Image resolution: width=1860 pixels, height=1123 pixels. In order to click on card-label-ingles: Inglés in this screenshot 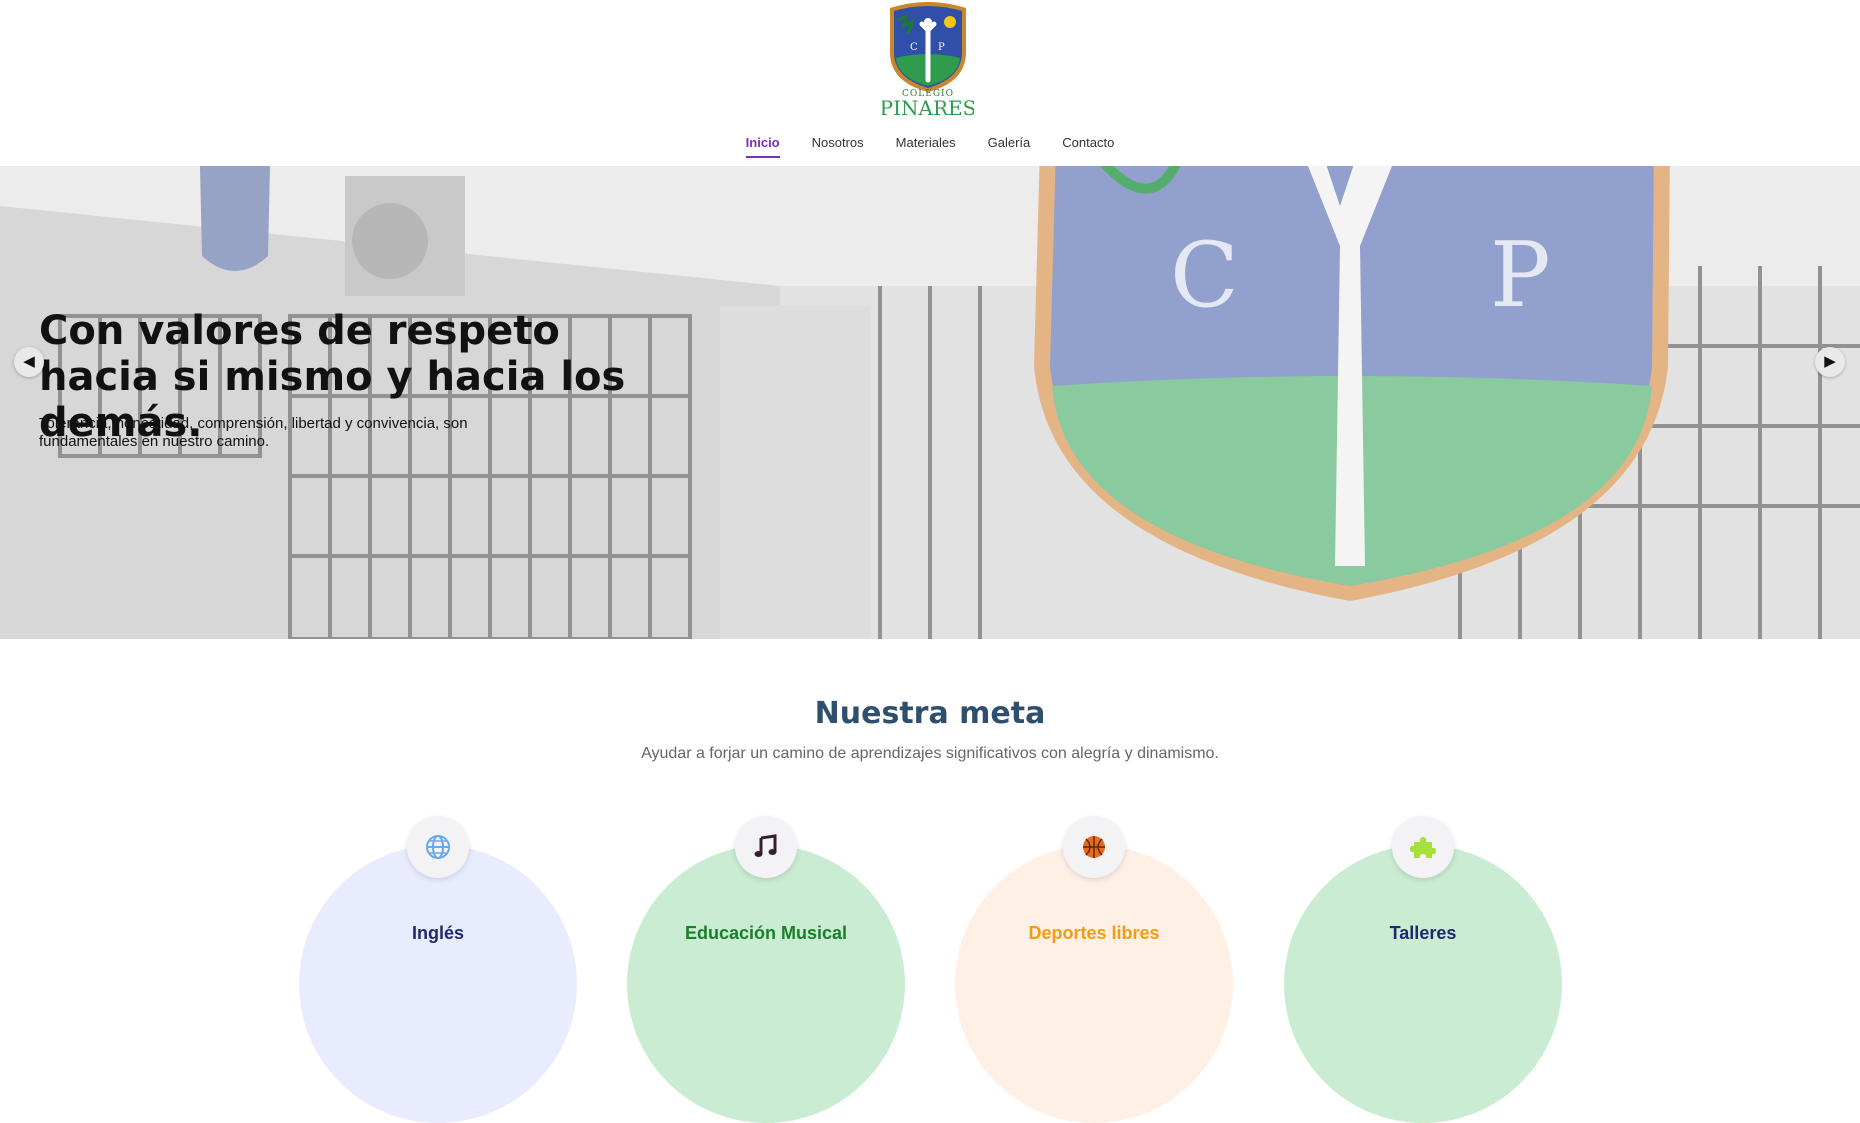, I will do `click(438, 933)`.